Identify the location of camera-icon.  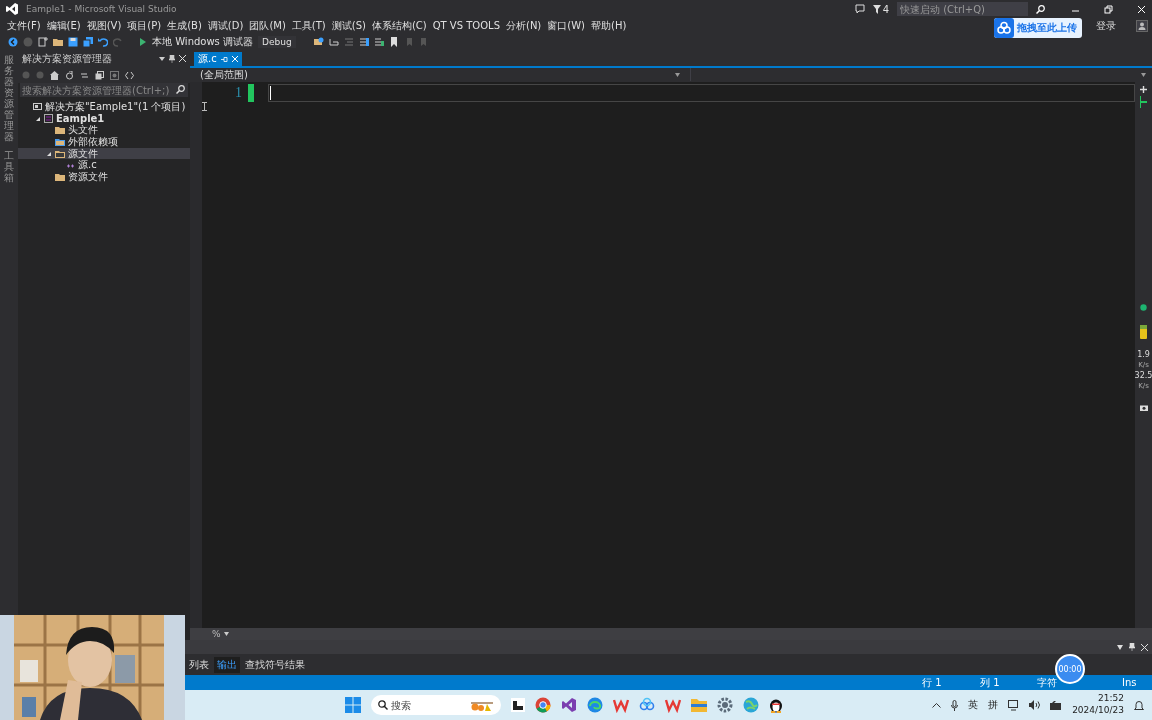
(1143, 407).